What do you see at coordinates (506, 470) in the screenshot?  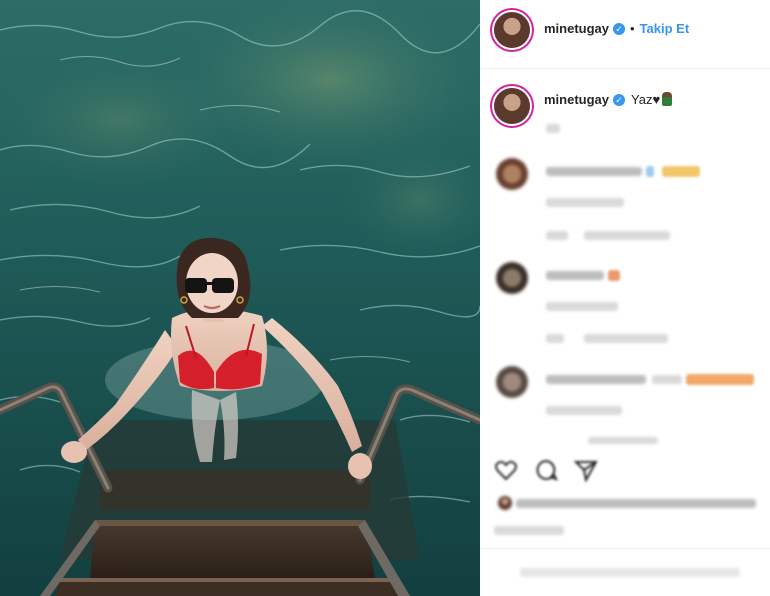 I see `heart-icon` at bounding box center [506, 470].